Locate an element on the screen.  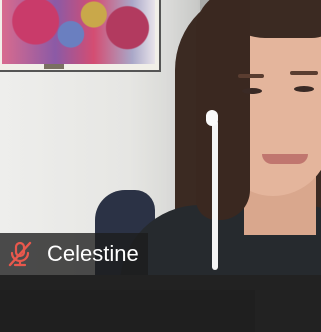
participant-name: Celestine is located at coordinates (93, 253).